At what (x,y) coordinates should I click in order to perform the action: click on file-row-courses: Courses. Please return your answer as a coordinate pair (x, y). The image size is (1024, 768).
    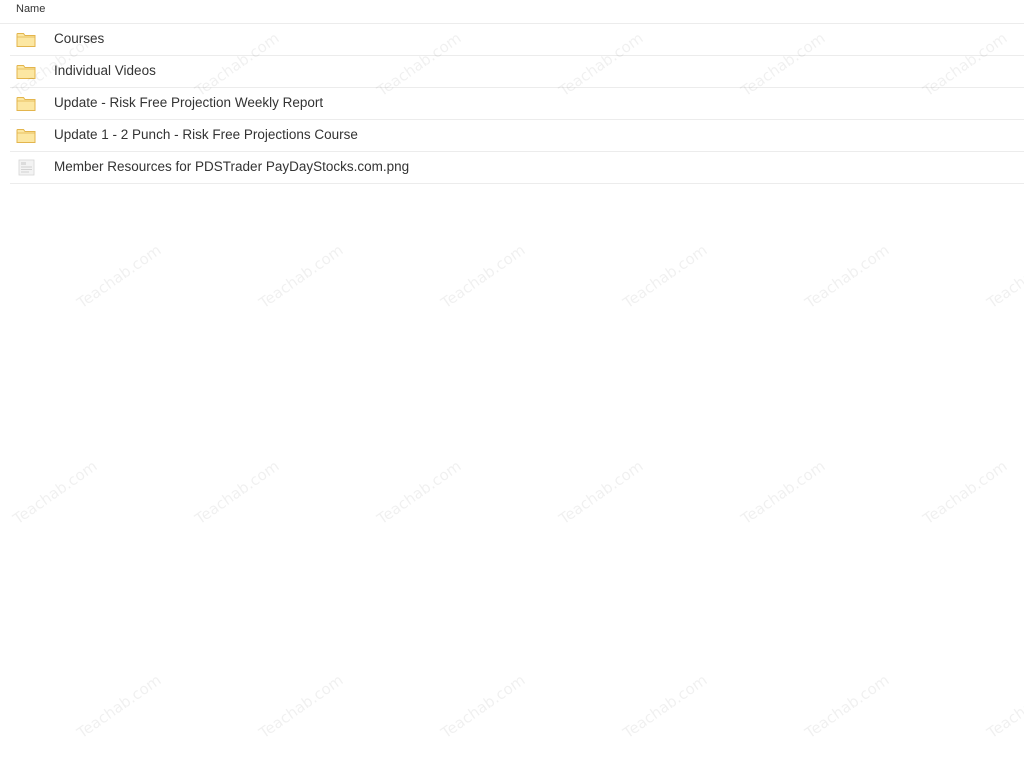
    Looking at the image, I should click on (517, 40).